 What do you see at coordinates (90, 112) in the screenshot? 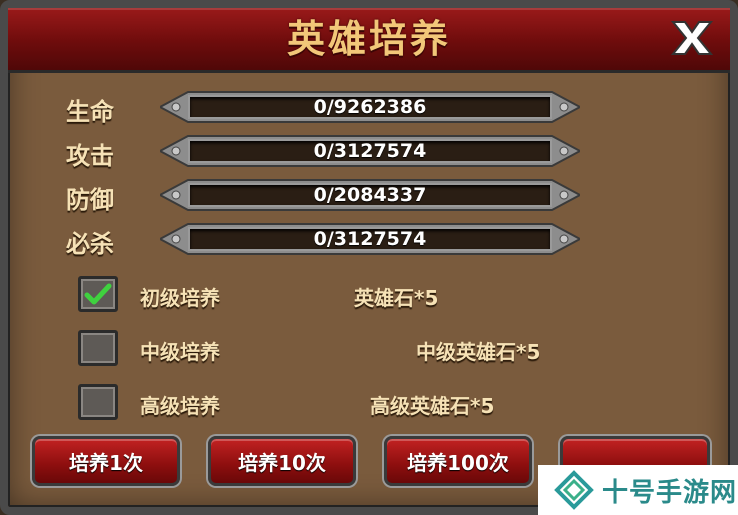
I see `stat-label: 生命` at bounding box center [90, 112].